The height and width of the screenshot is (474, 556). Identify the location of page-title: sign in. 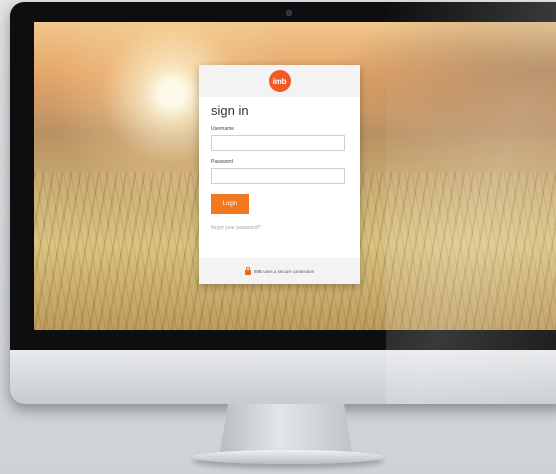
(230, 110).